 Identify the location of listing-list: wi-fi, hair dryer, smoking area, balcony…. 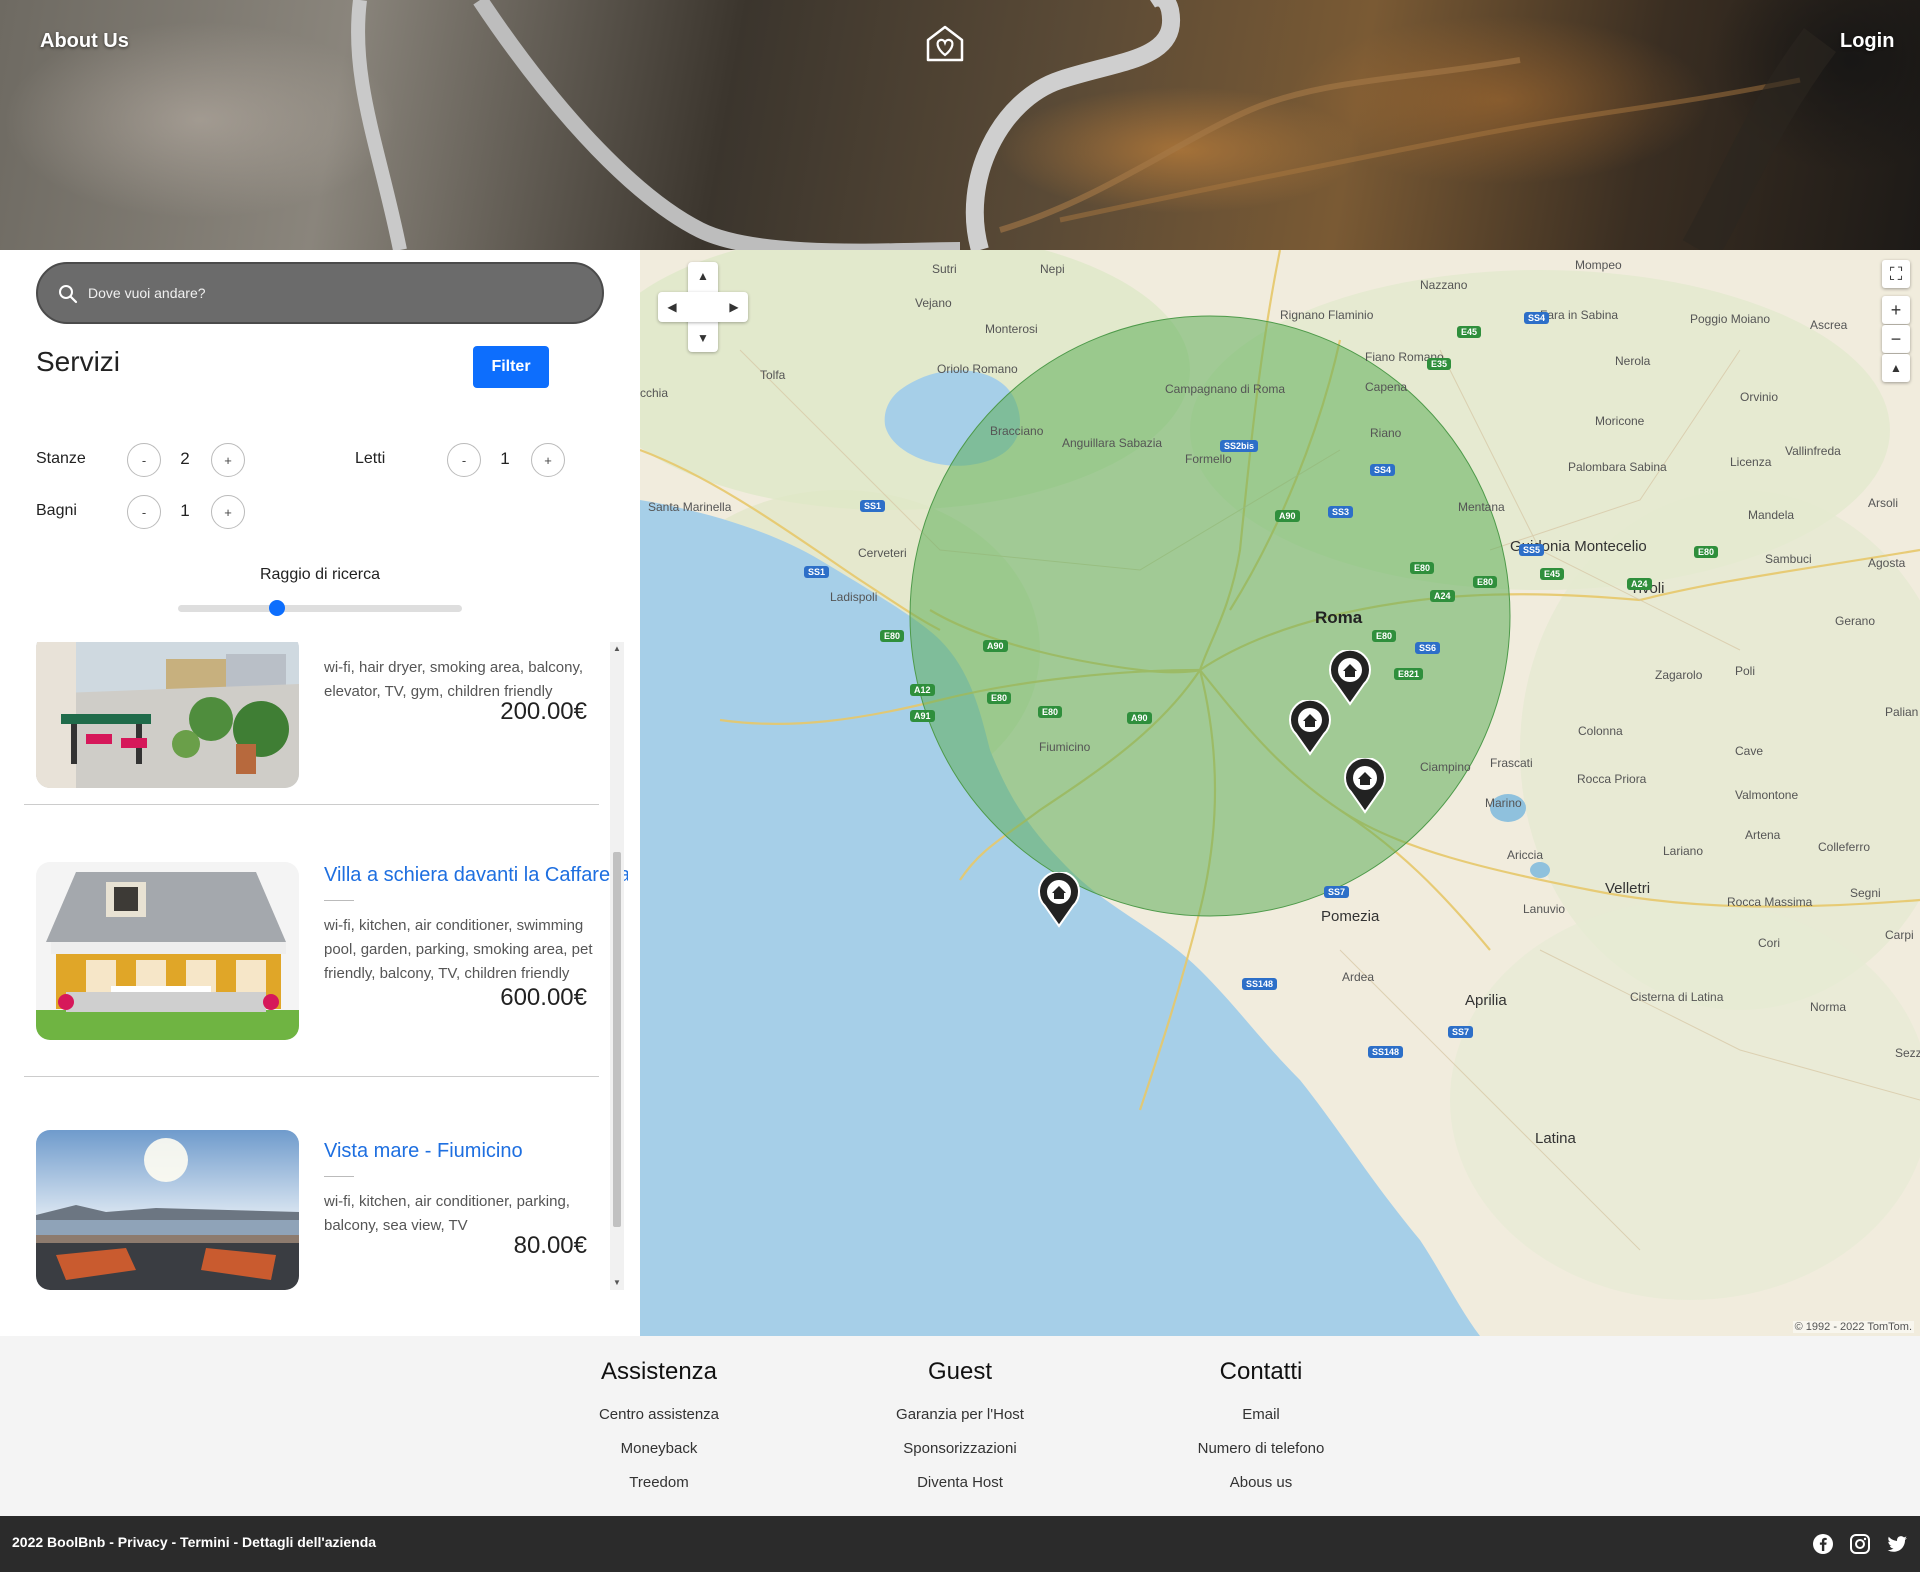
(314, 966).